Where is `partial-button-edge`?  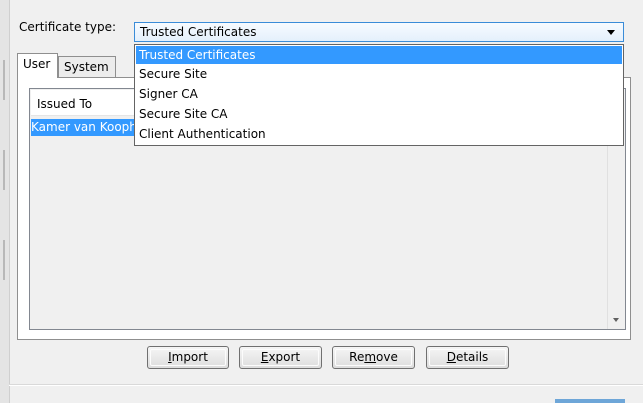
partial-button-edge is located at coordinates (590, 401).